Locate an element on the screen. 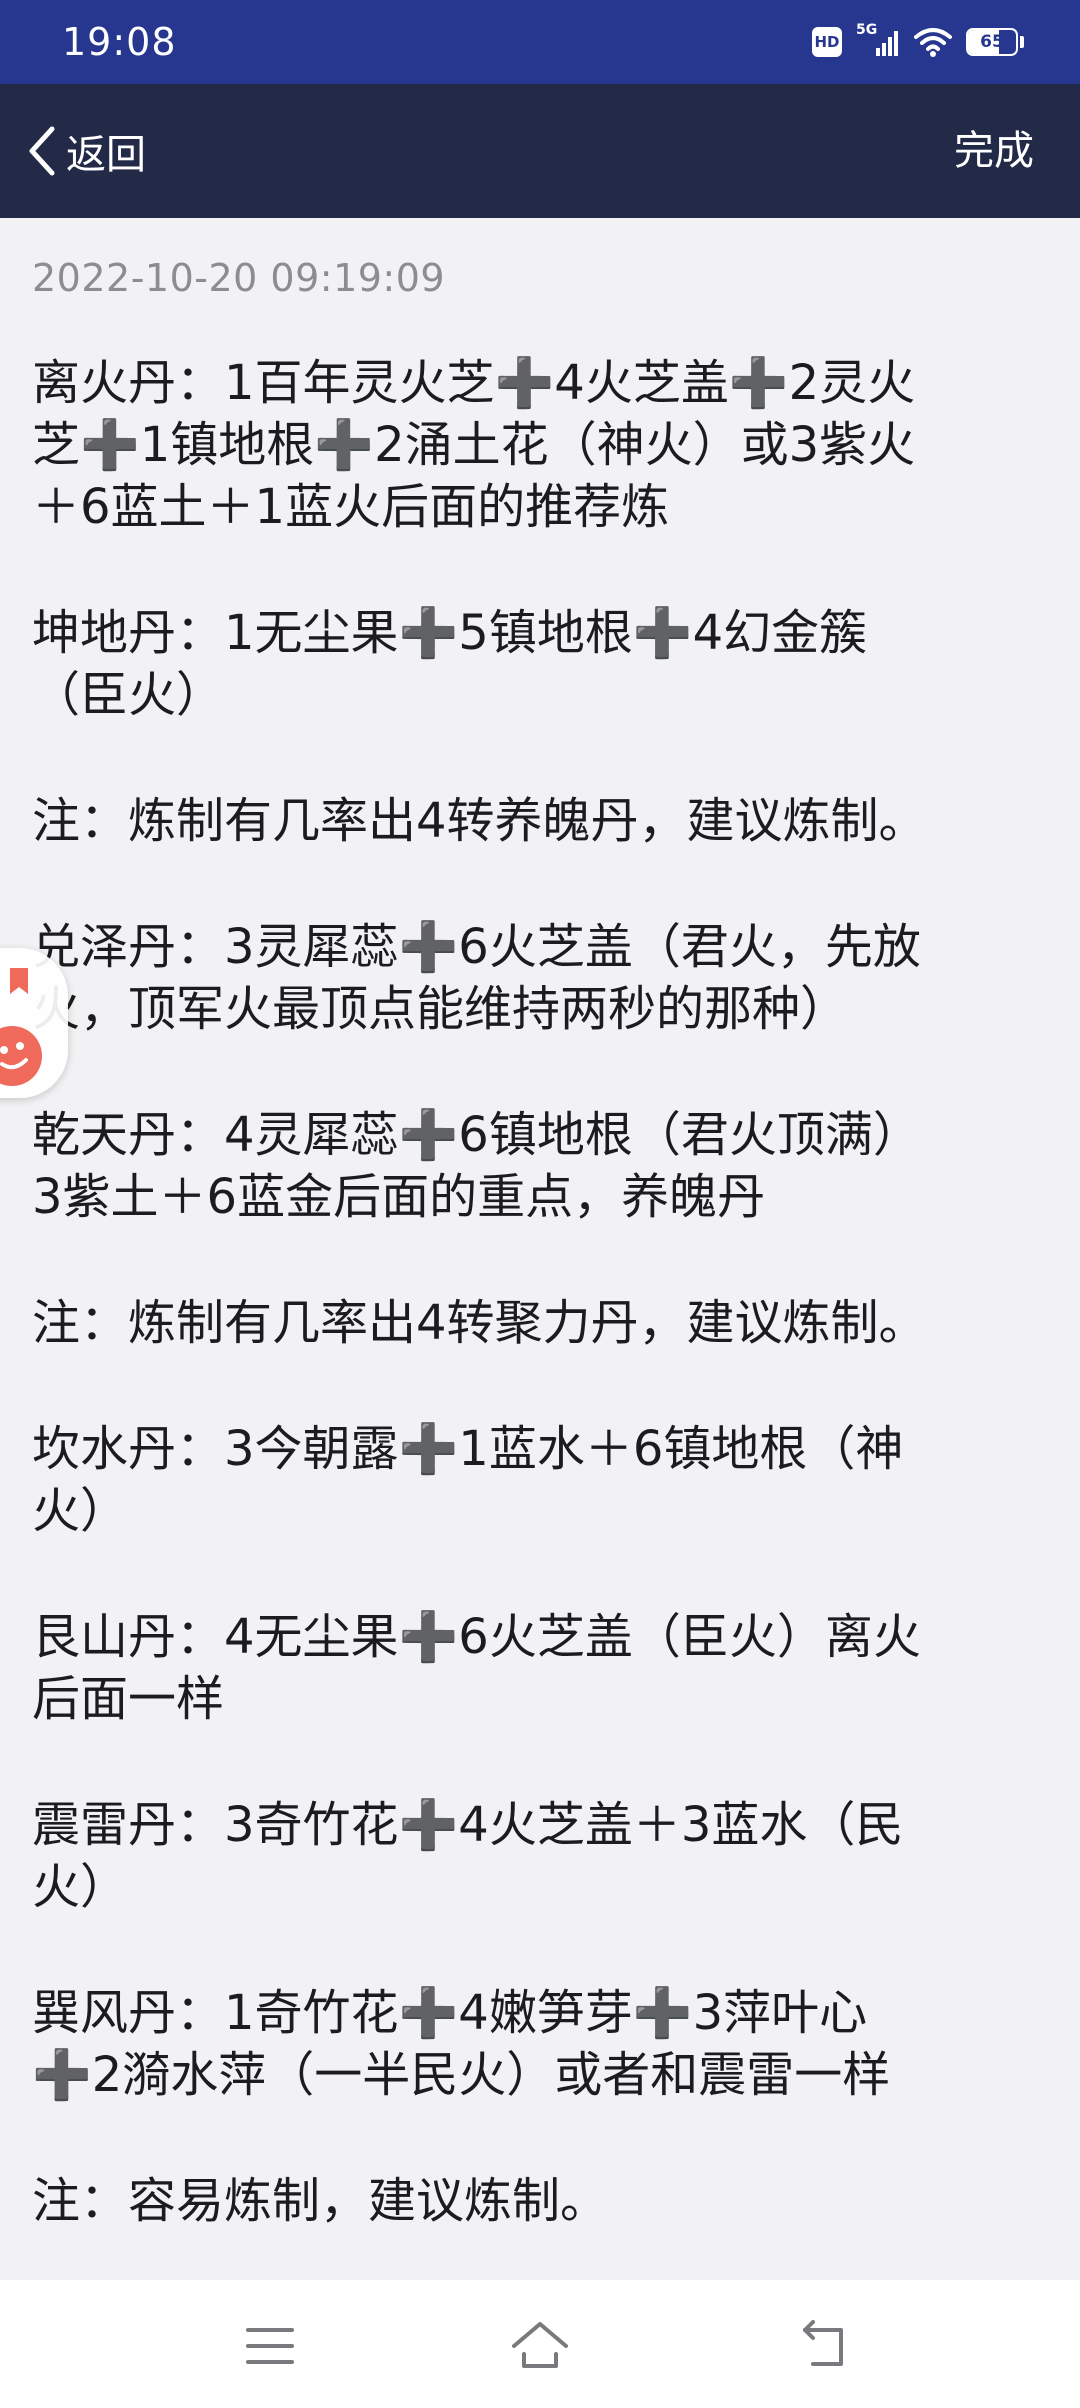 The image size is (1080, 2408). text-line: 芝➕1镇地根➕2涌土花（神火）或3紫火 is located at coordinates (474, 445).